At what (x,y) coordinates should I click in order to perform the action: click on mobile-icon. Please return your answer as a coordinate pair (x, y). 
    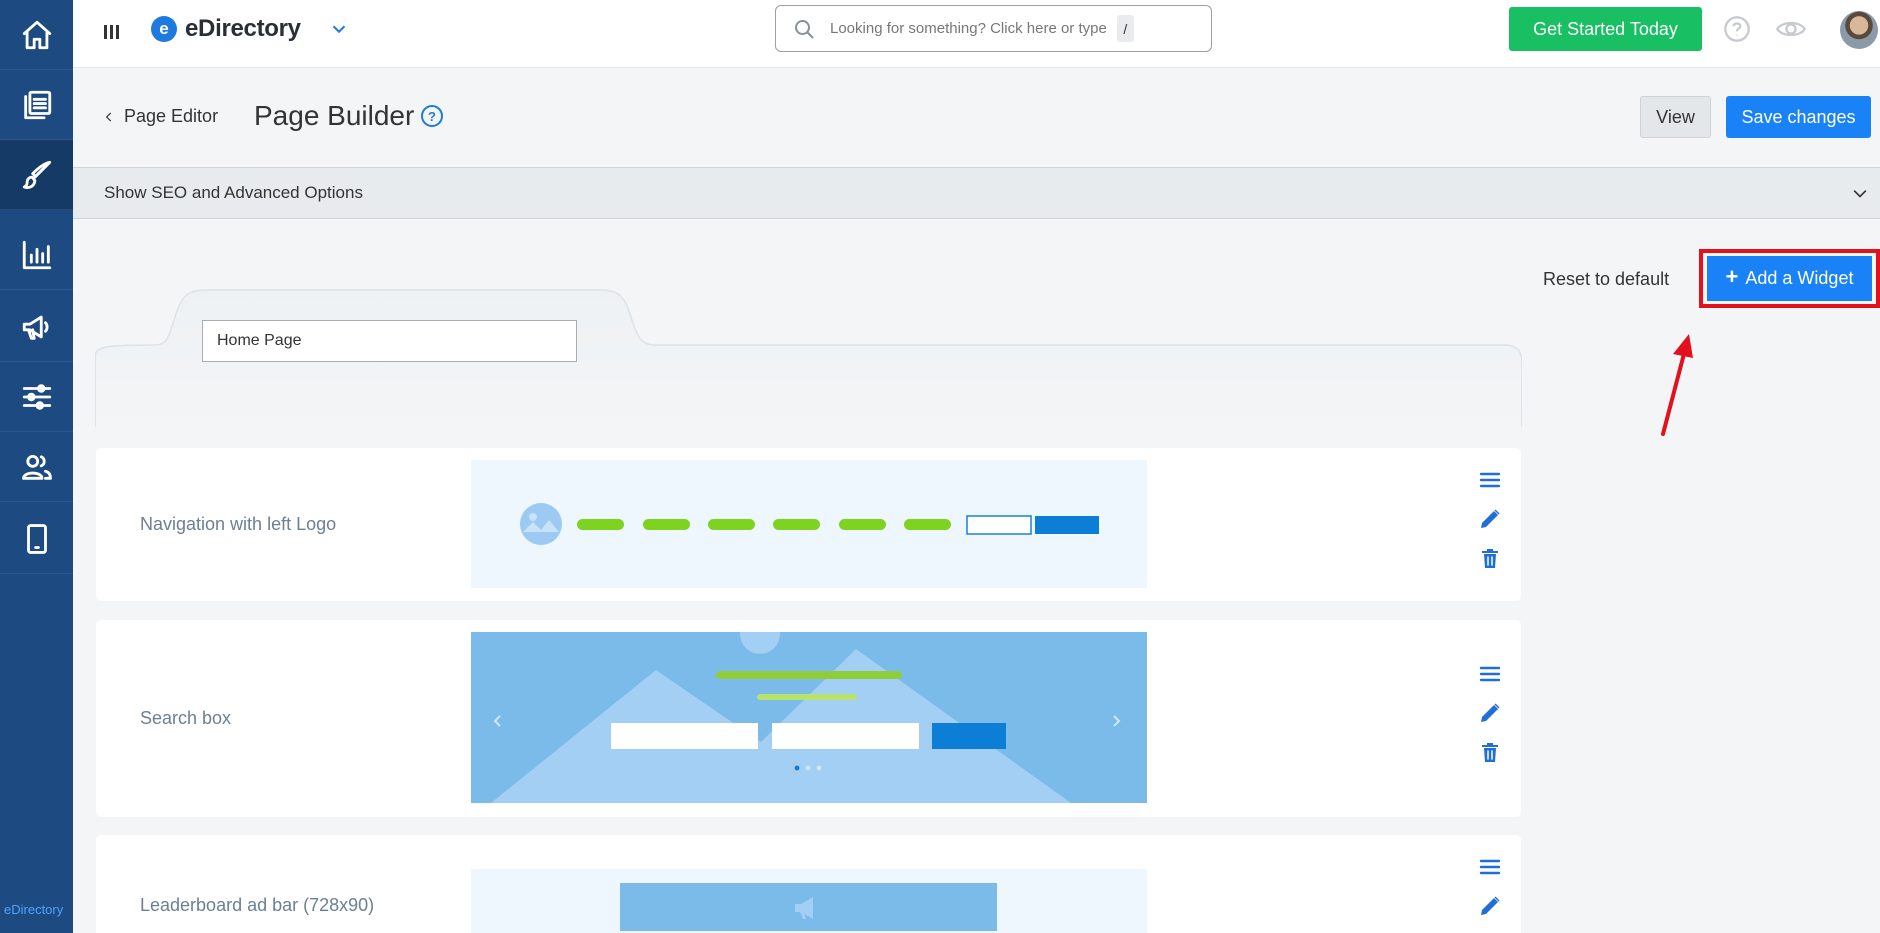
    Looking at the image, I should click on (36, 538).